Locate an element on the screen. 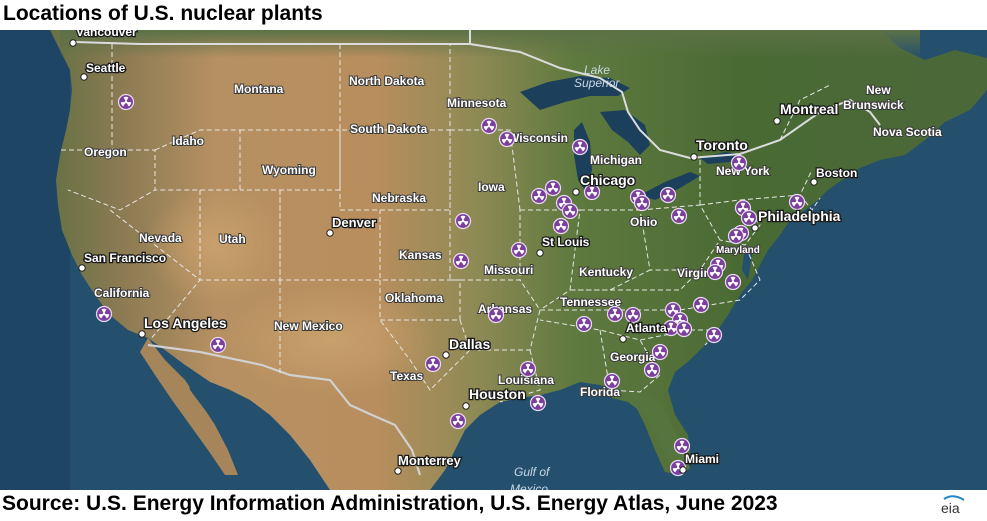 The image size is (987, 521). region-label-missouri: Missouri is located at coordinates (508, 270).